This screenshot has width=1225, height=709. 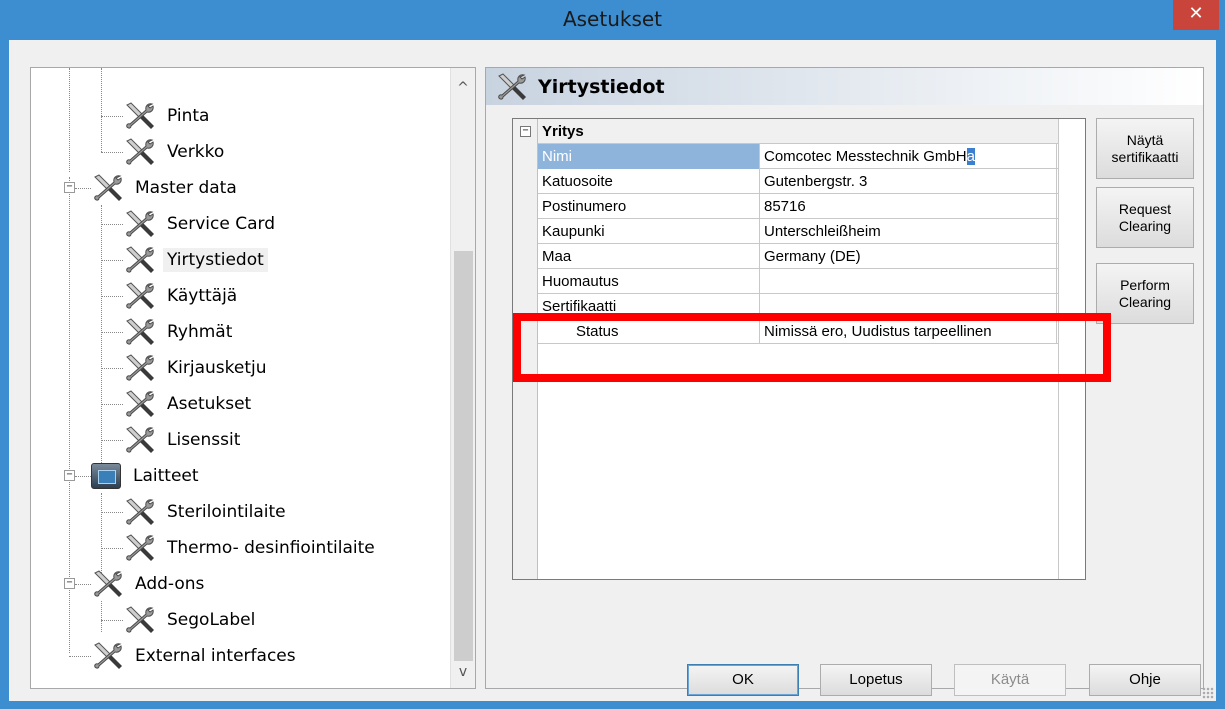 I want to click on perform-clearing-button: Perform Clearing, so click(x=1145, y=293).